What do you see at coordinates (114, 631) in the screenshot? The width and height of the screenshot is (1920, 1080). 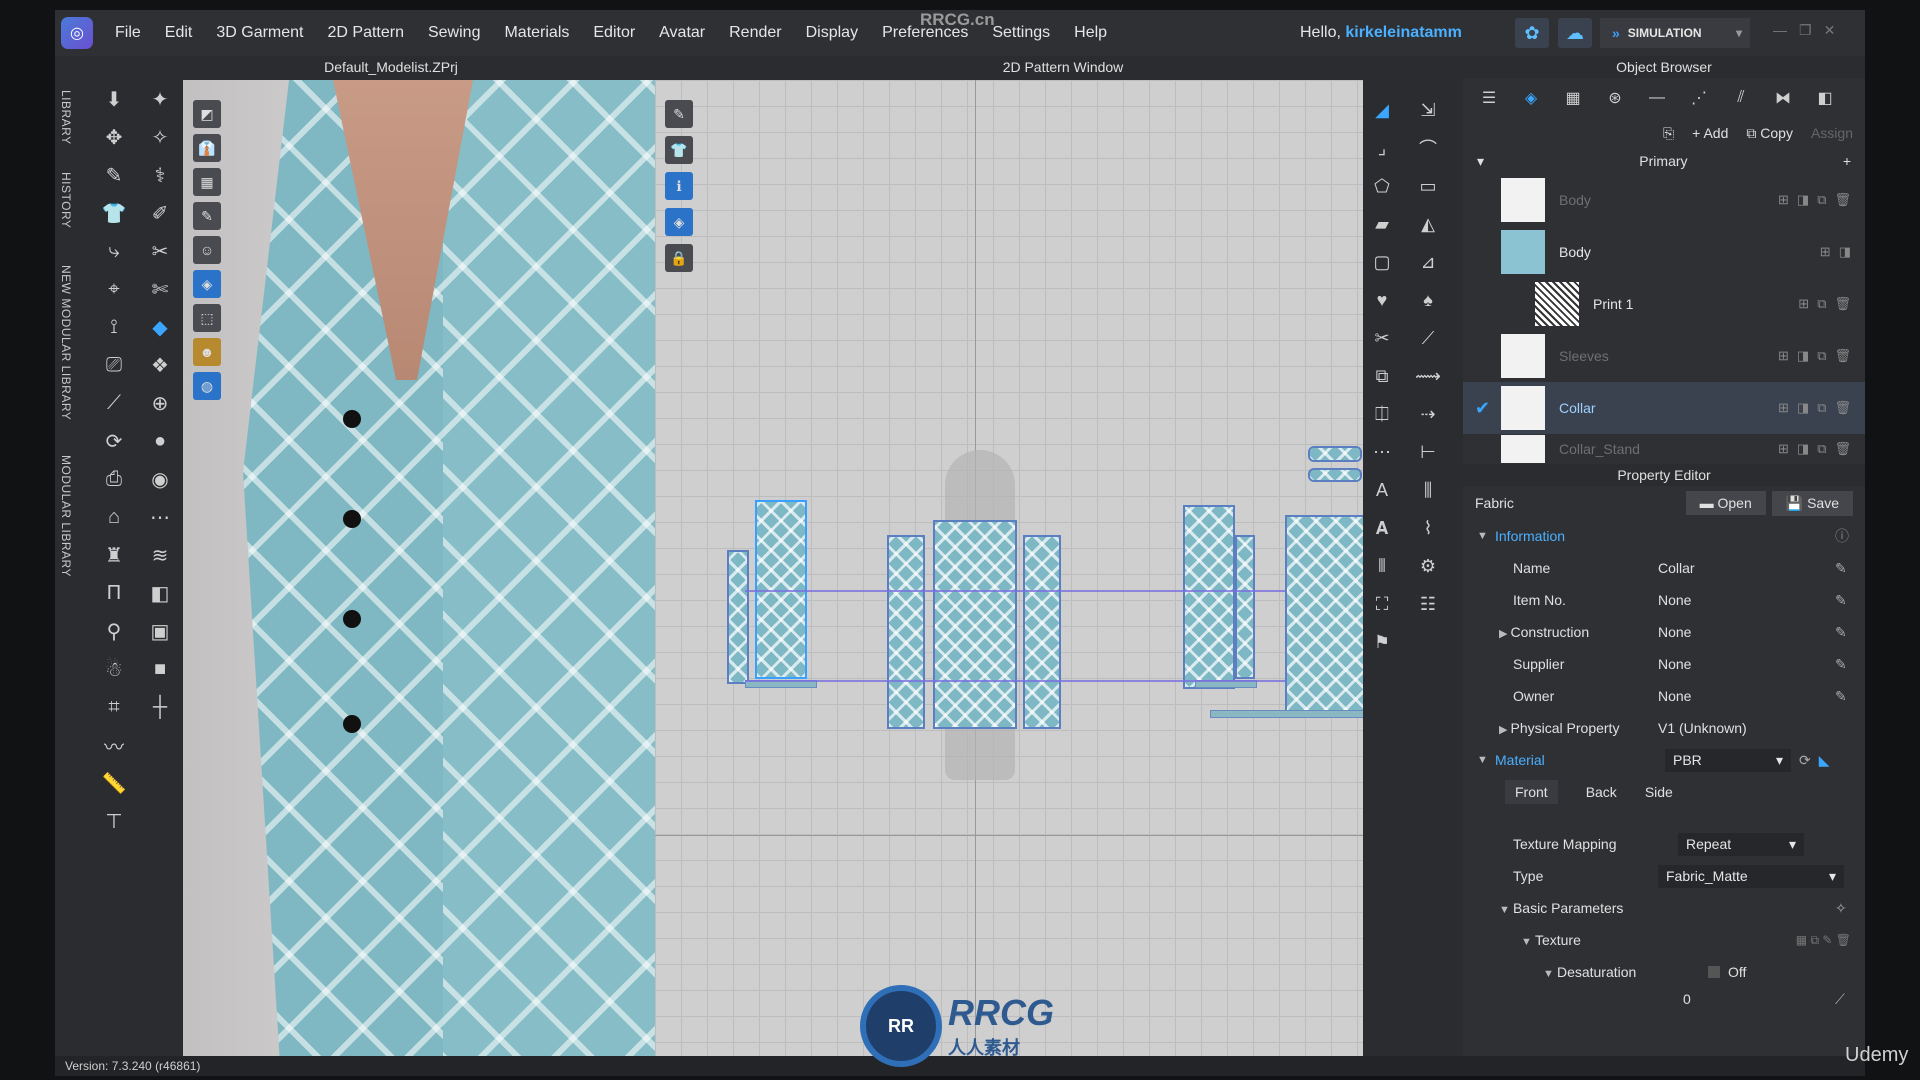 I see `zipper-icon: ⚲` at bounding box center [114, 631].